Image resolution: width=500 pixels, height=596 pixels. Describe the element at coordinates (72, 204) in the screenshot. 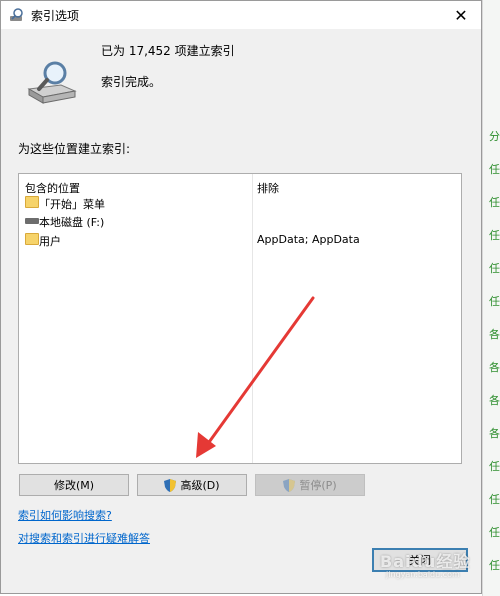

I see `location-name: 「开始」菜单` at that location.